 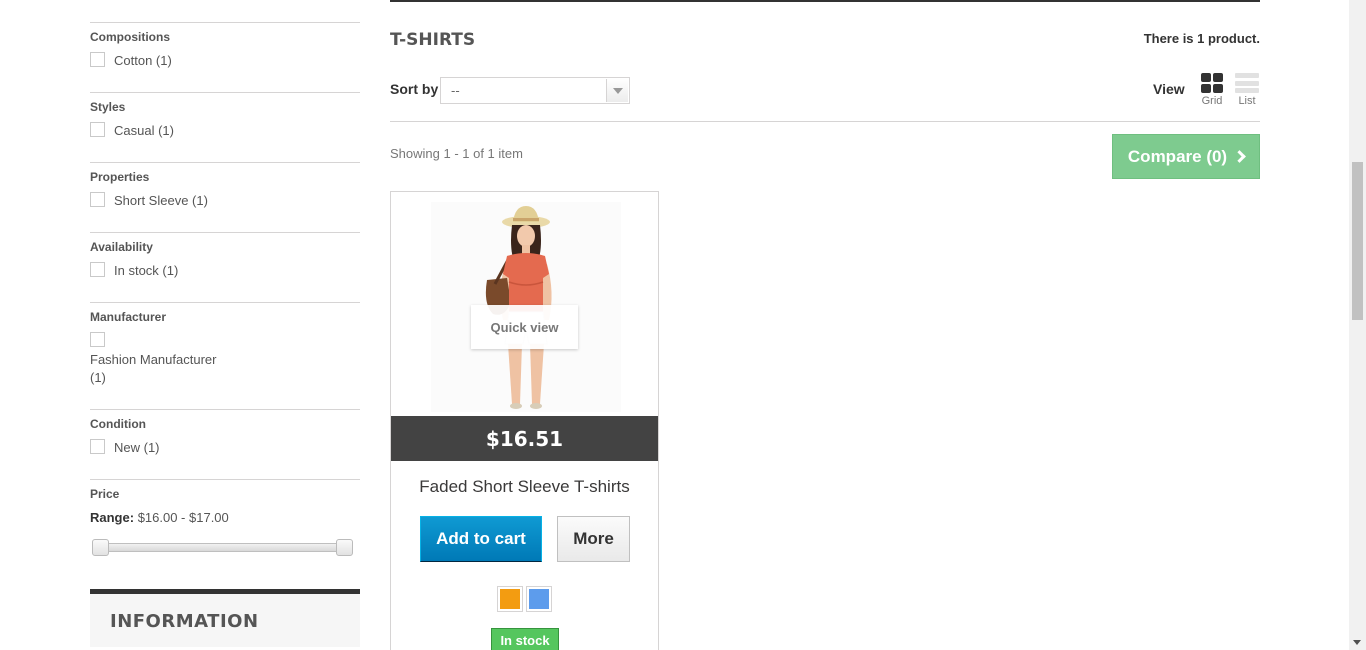 What do you see at coordinates (1177, 157) in the screenshot?
I see `compare-label: Compare (0)` at bounding box center [1177, 157].